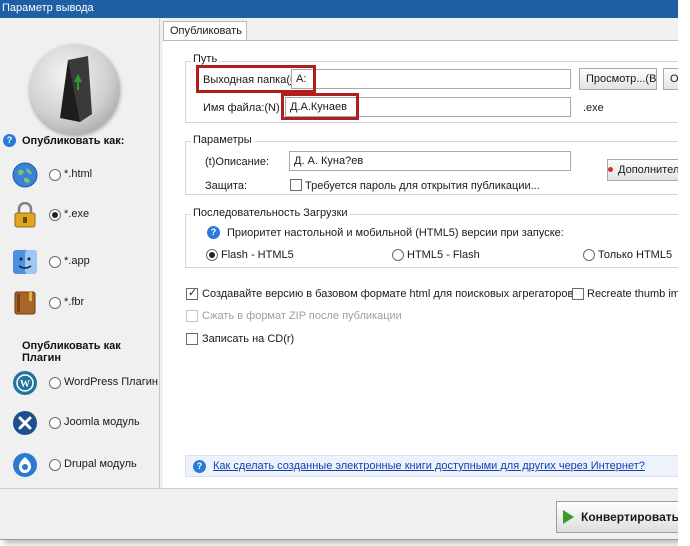  Describe the element at coordinates (25, 465) in the screenshot. I see `drupal-icon` at that location.